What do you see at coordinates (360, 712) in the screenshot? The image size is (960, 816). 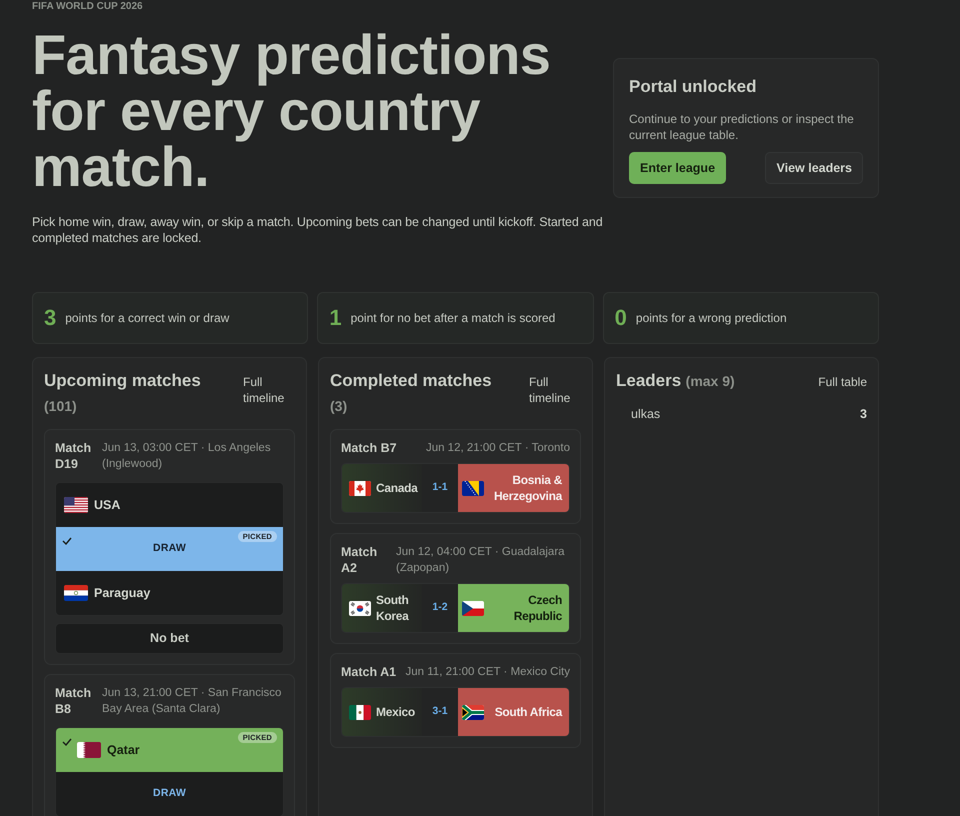 I see `mexico-flag-icon` at bounding box center [360, 712].